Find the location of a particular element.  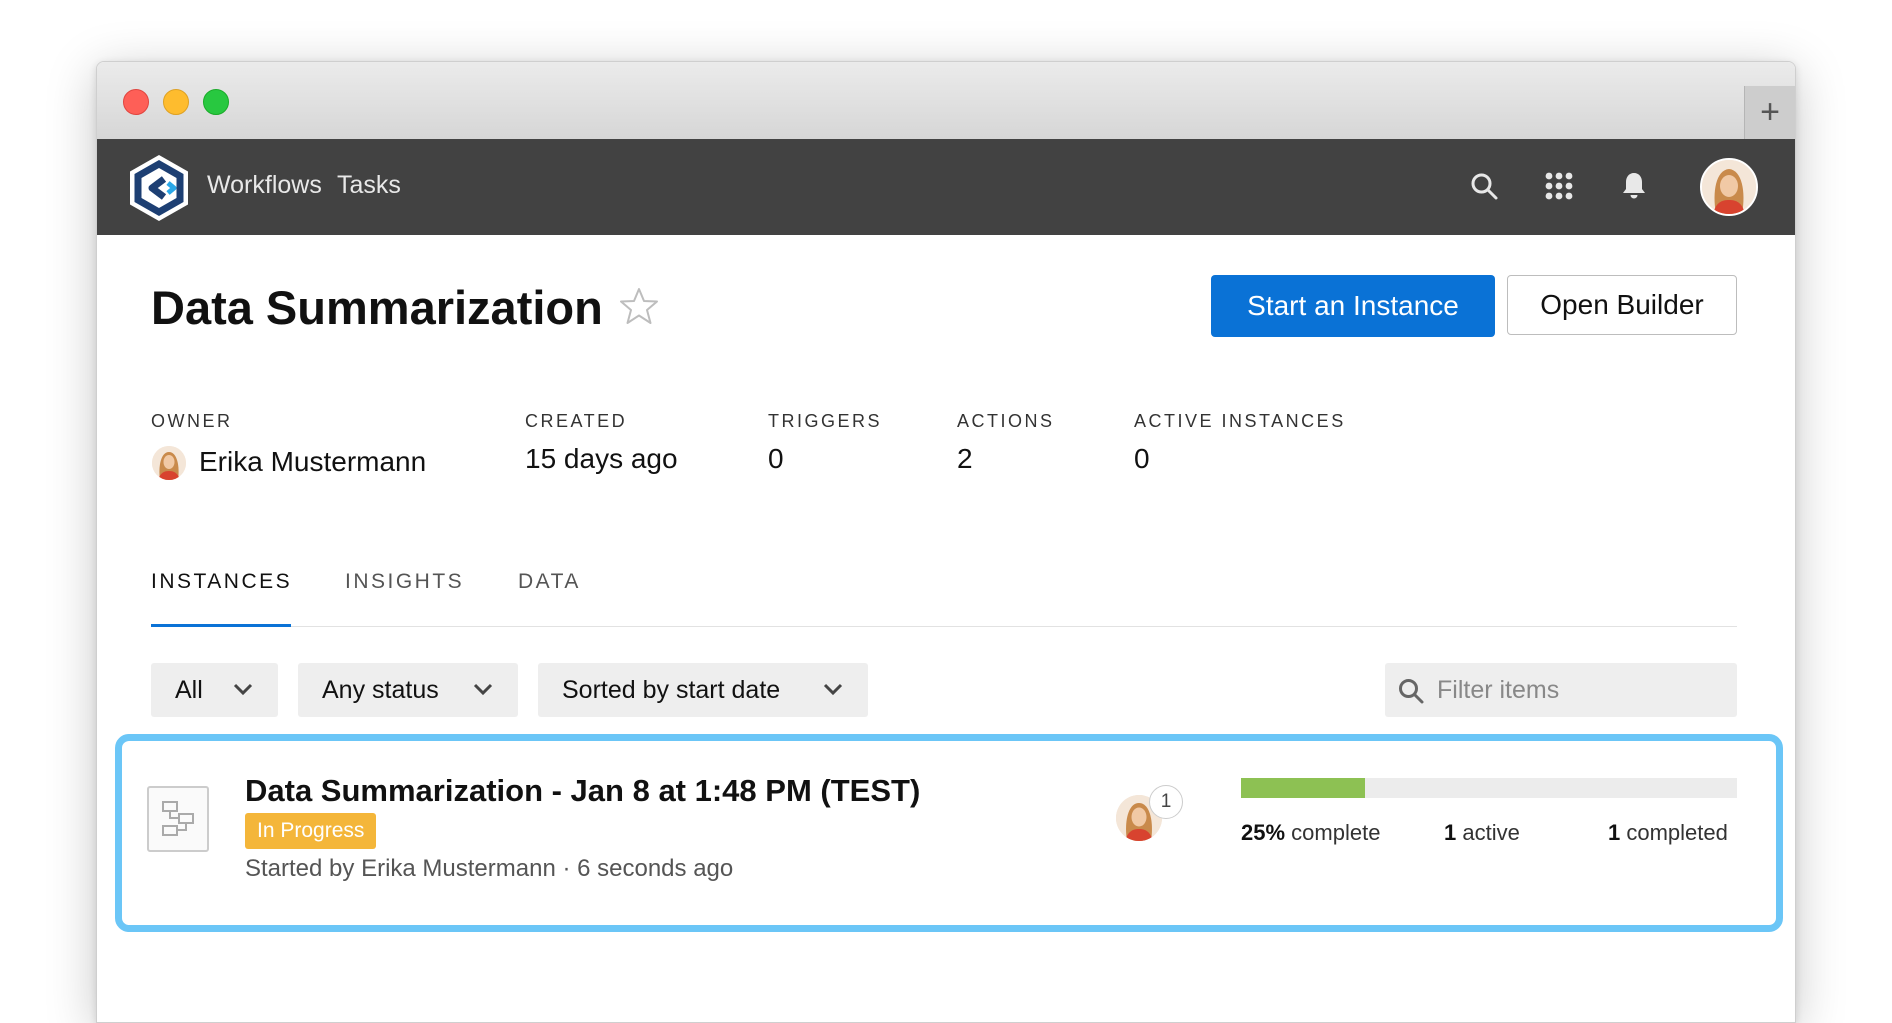

owner-label: OWNER is located at coordinates (192, 421).